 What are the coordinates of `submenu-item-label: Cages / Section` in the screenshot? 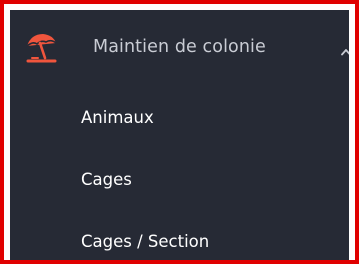 It's located at (145, 241).